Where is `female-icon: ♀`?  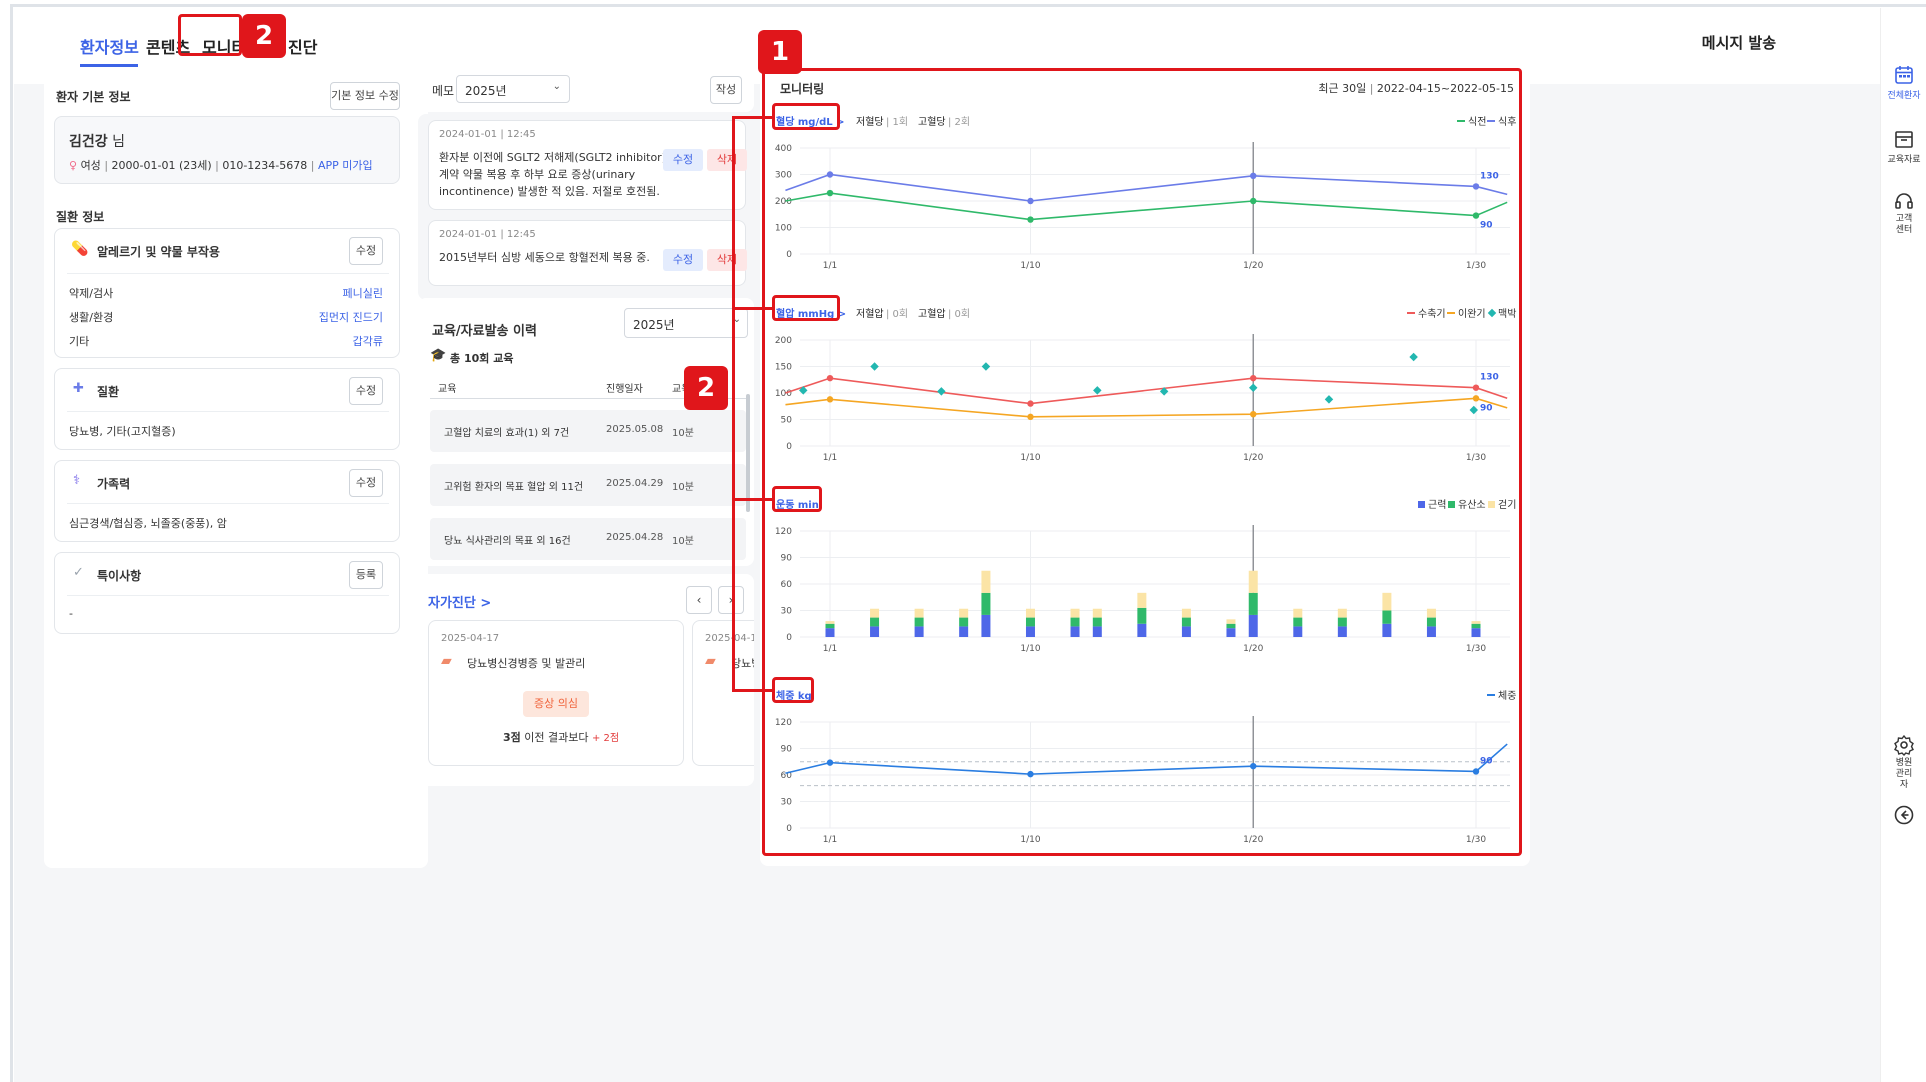
female-icon: ♀ is located at coordinates (73, 165).